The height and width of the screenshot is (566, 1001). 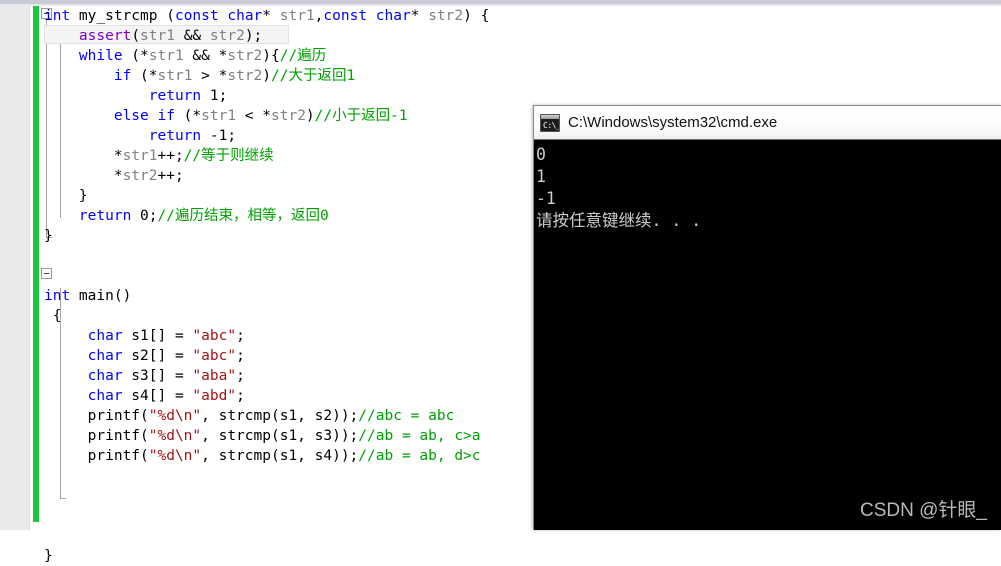 What do you see at coordinates (243, 216) in the screenshot?
I see `code-token: //遍历结束，相等，返回0` at bounding box center [243, 216].